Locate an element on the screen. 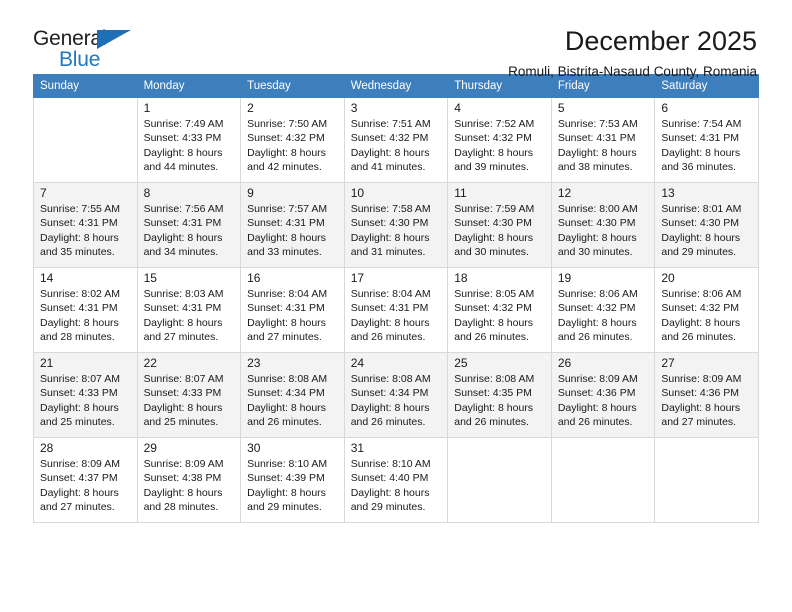 The image size is (792, 612). sunrise-text: Sunrise: 8:08 AM is located at coordinates (287, 379).